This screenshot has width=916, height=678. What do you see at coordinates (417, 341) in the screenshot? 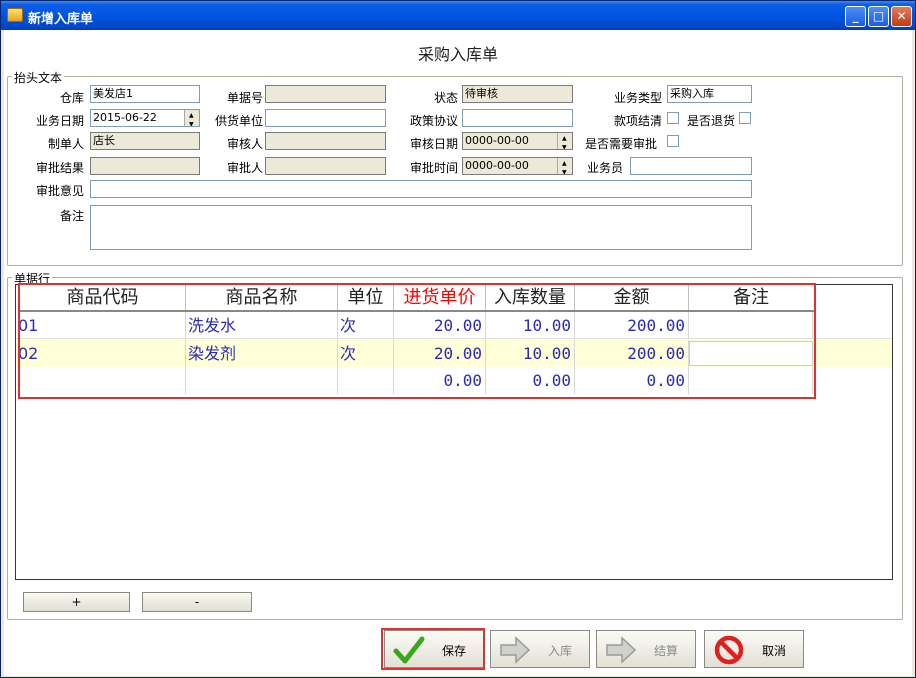
I see `grid-highlight-frame` at bounding box center [417, 341].